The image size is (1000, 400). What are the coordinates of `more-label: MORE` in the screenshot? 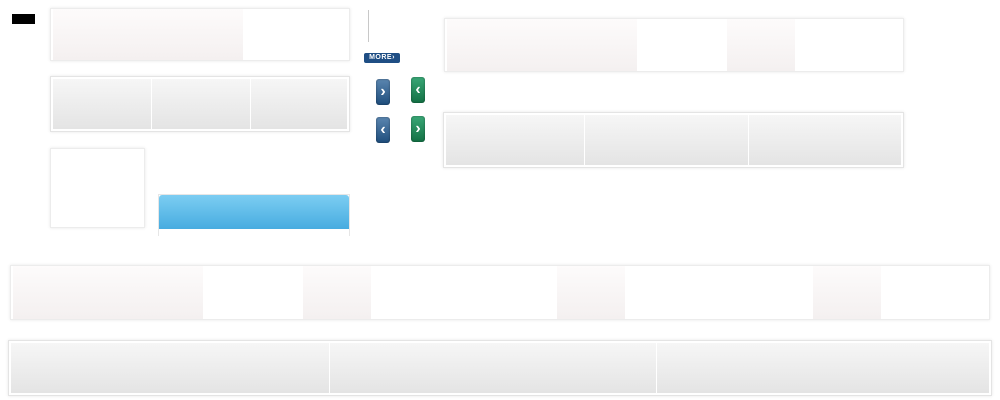 It's located at (381, 57).